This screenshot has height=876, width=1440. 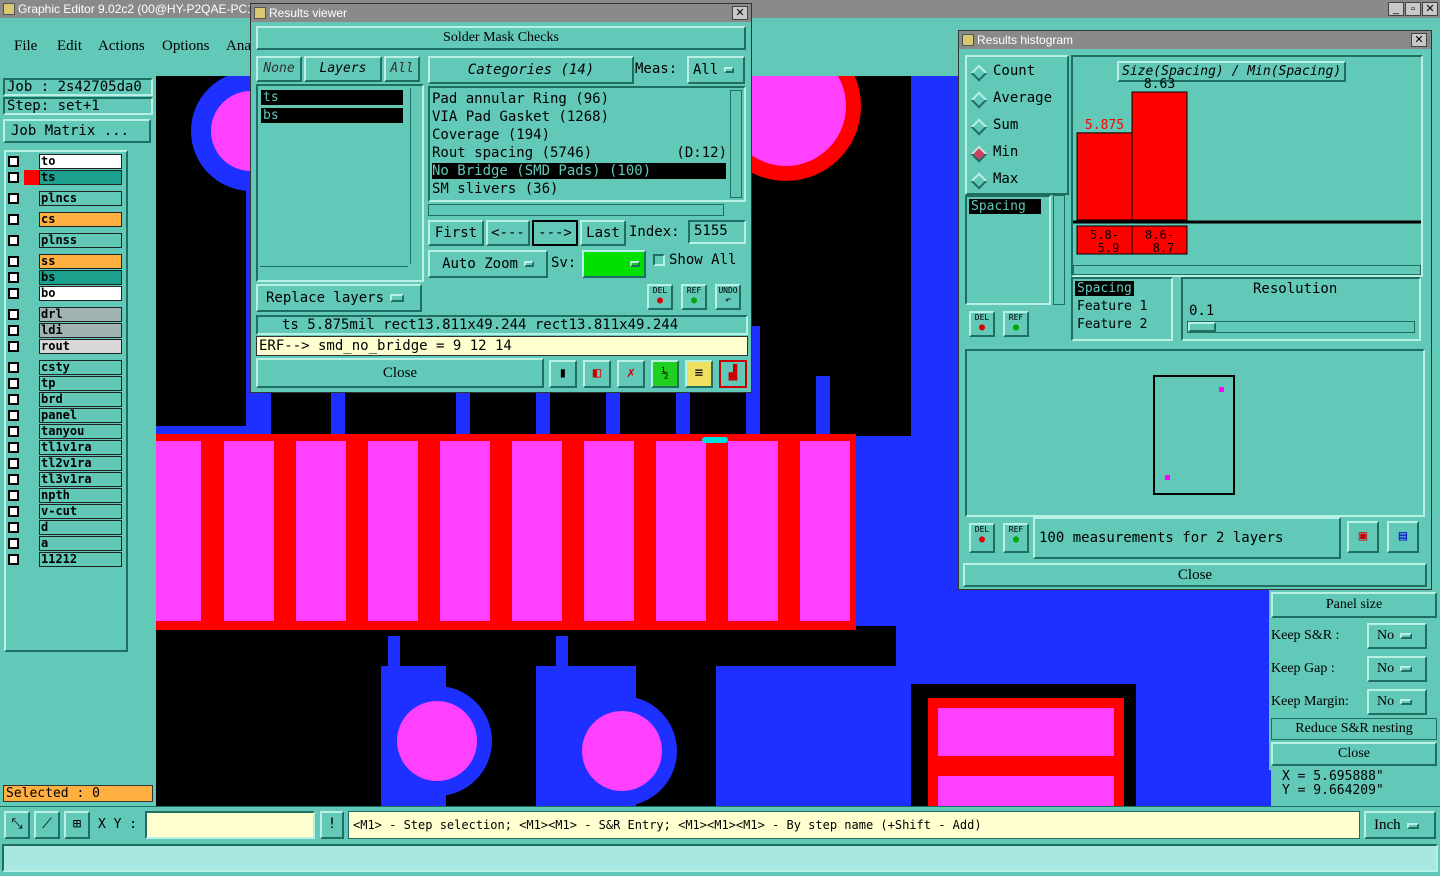 I want to click on preview-del-button: DEL ●, so click(x=982, y=538).